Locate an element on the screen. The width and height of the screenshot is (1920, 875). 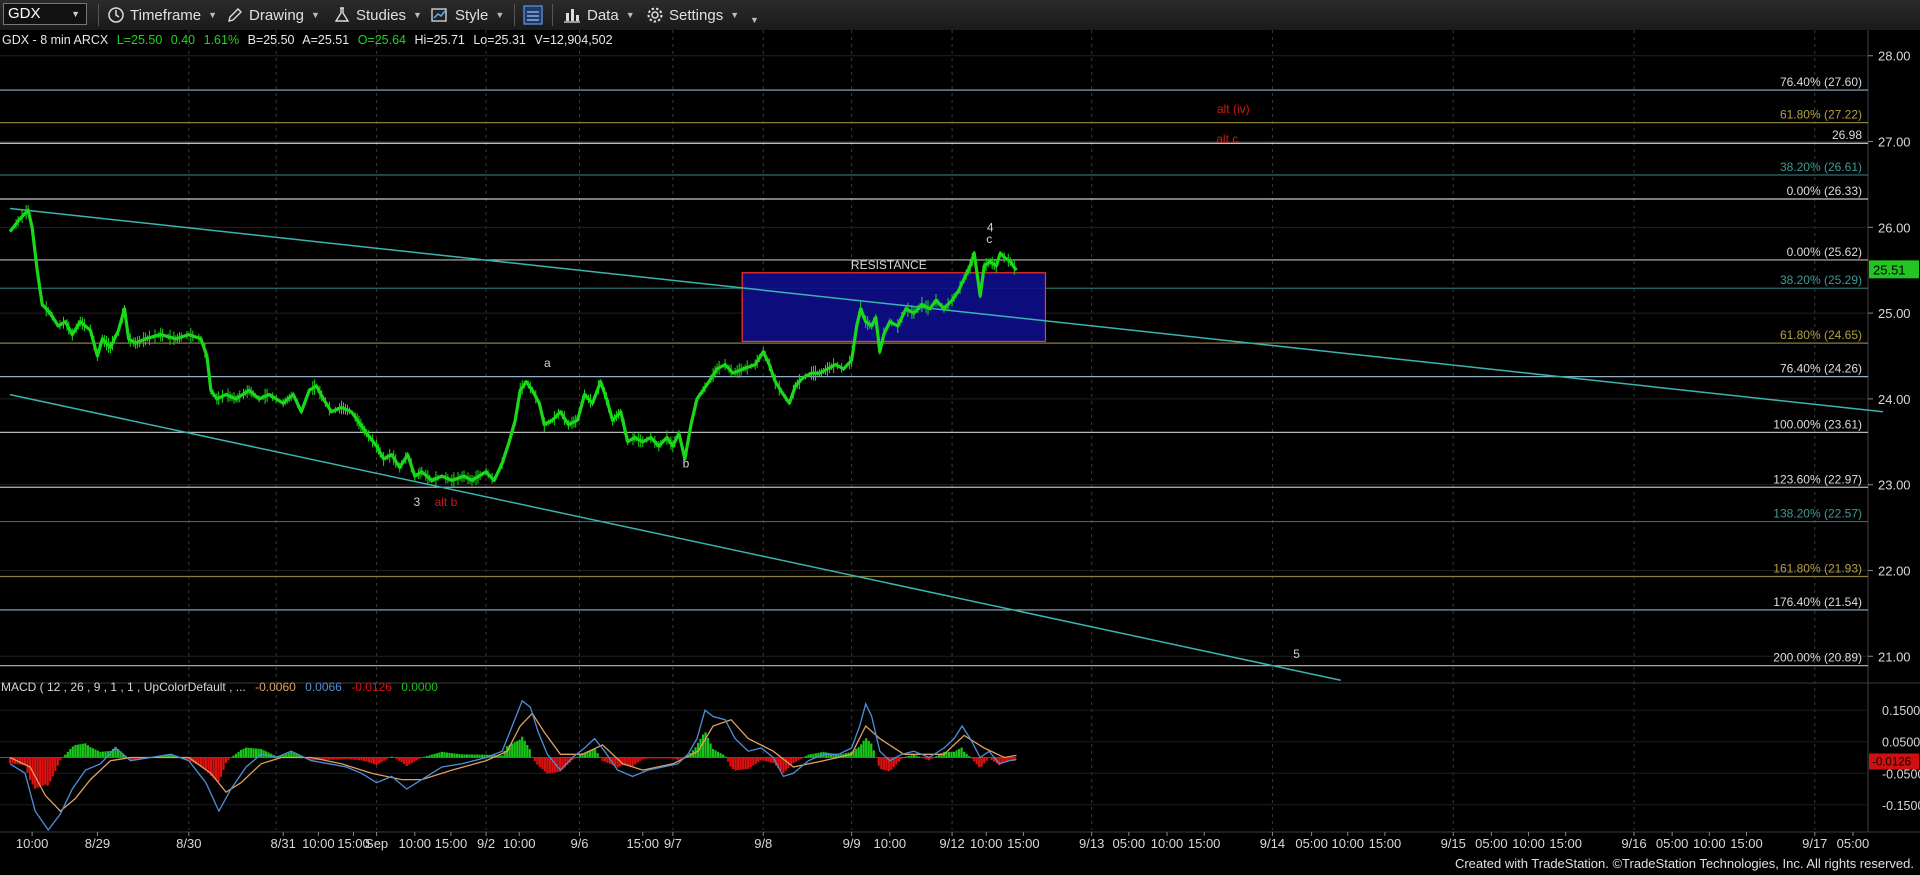
fib-level-label: 61.80% (27.22) is located at coordinates (1821, 115).